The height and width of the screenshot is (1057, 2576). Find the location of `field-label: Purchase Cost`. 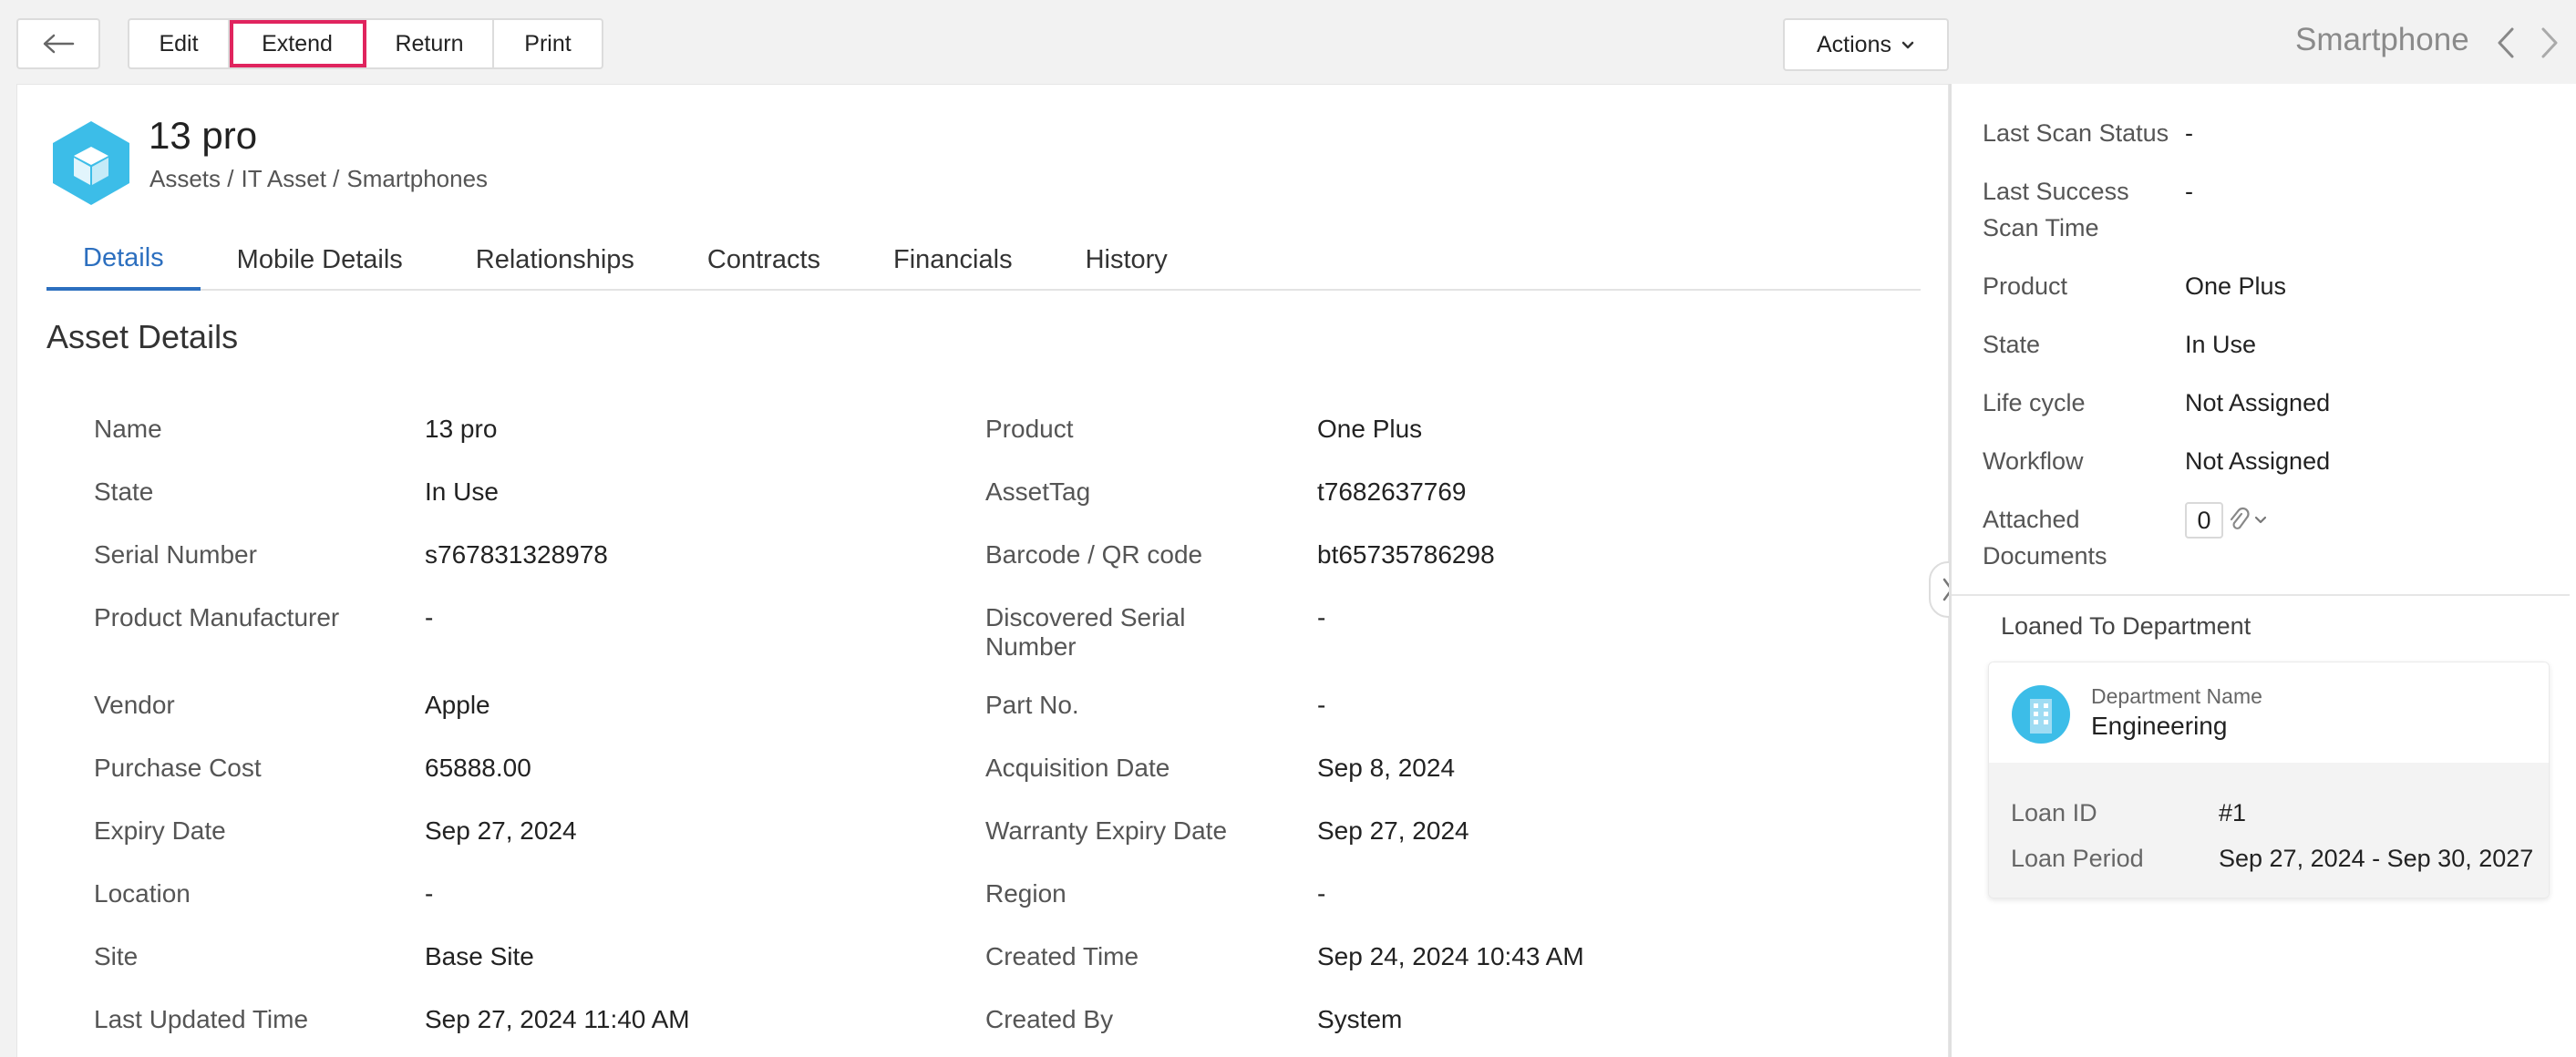

field-label: Purchase Cost is located at coordinates (178, 768).